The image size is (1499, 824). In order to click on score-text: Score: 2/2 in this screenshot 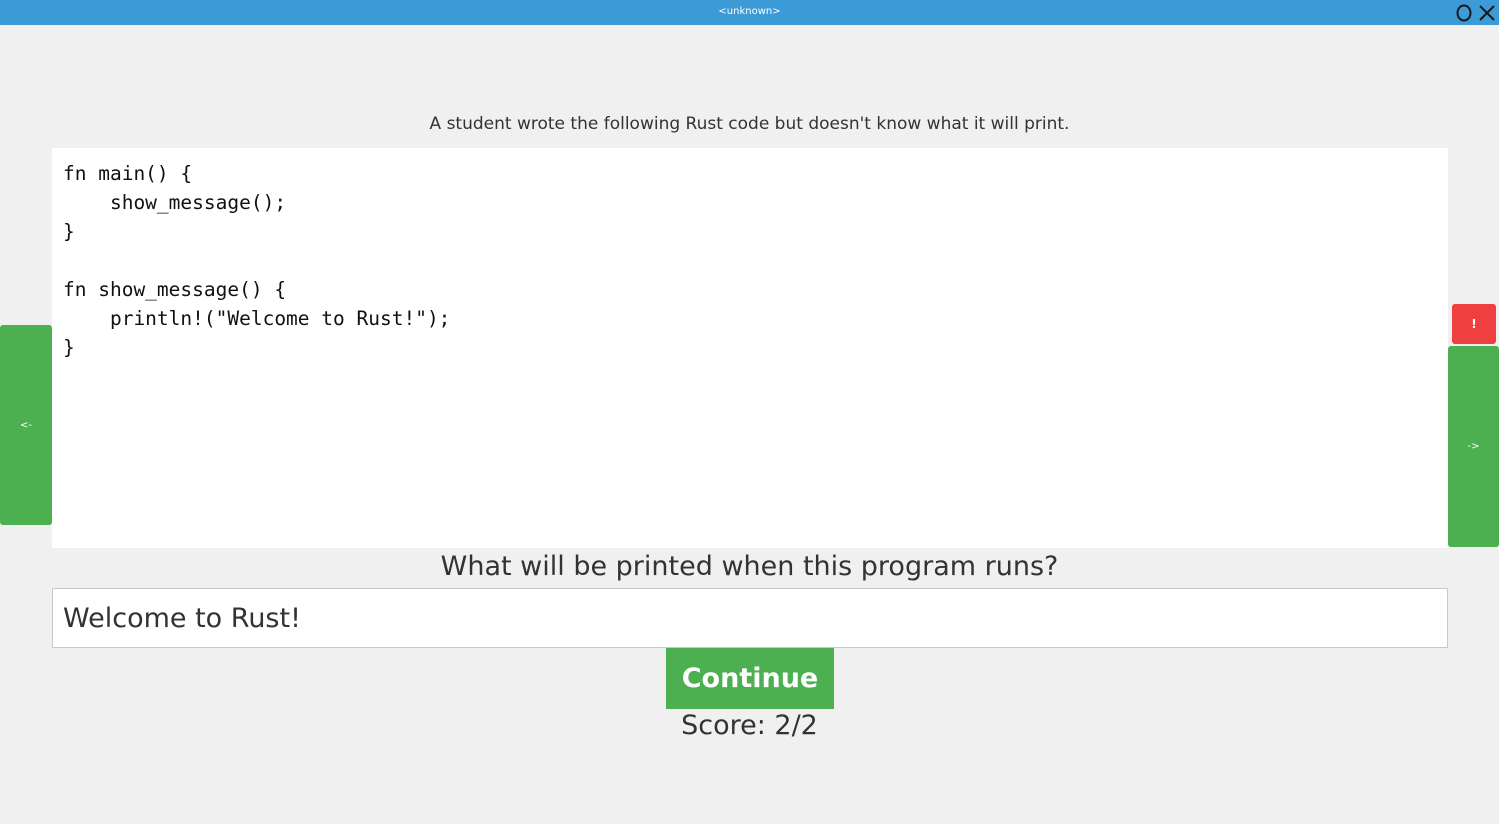, I will do `click(749, 725)`.